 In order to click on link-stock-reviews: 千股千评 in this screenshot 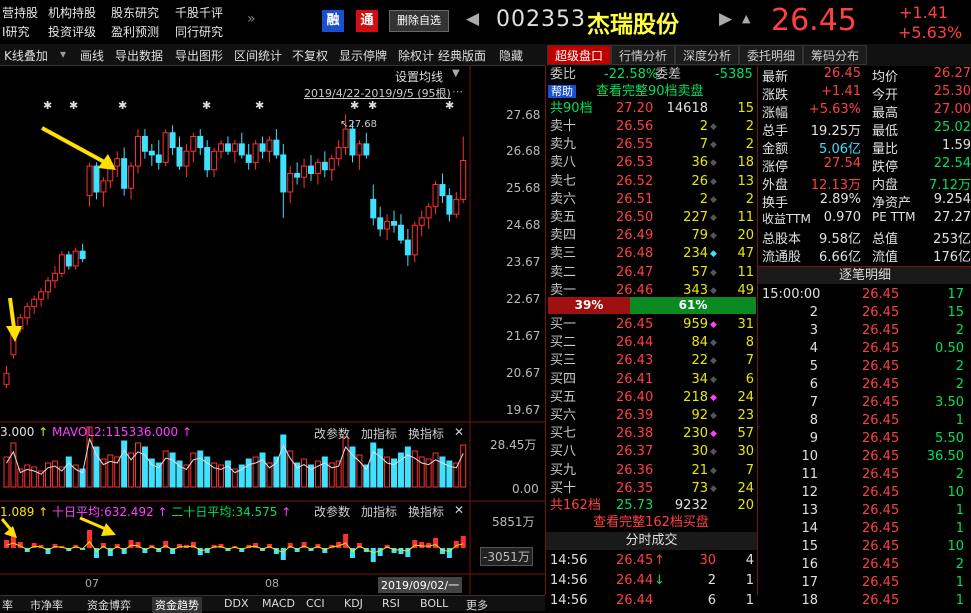, I will do `click(199, 12)`.